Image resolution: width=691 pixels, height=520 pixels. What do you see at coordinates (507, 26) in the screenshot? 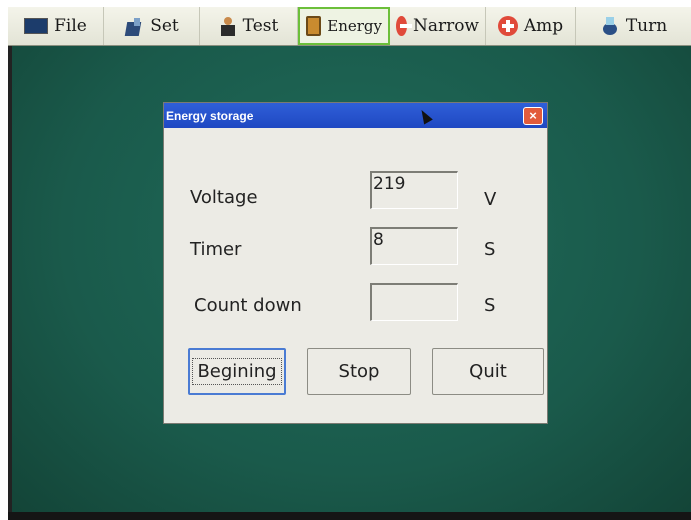
I see `plus-circle-icon` at bounding box center [507, 26].